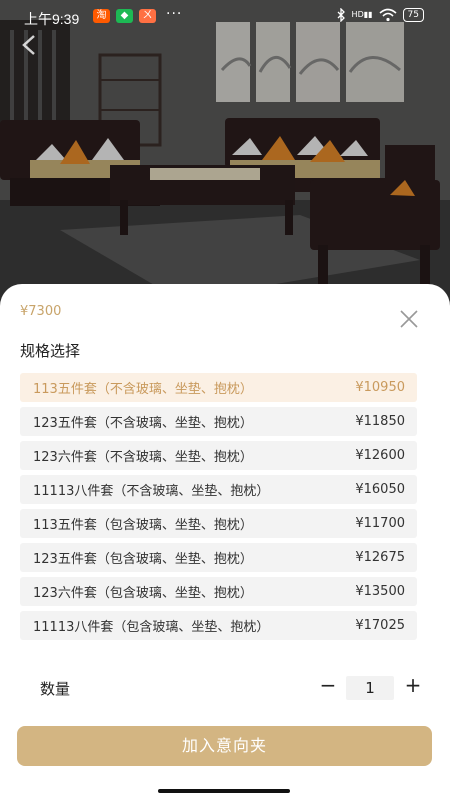  Describe the element at coordinates (357, 14) in the screenshot. I see `signal-label: HD` at that location.